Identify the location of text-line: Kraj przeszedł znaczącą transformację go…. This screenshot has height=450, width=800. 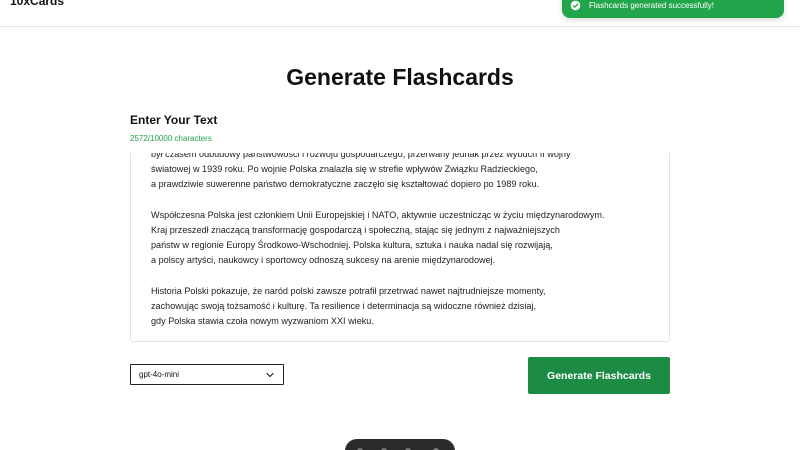
(355, 230).